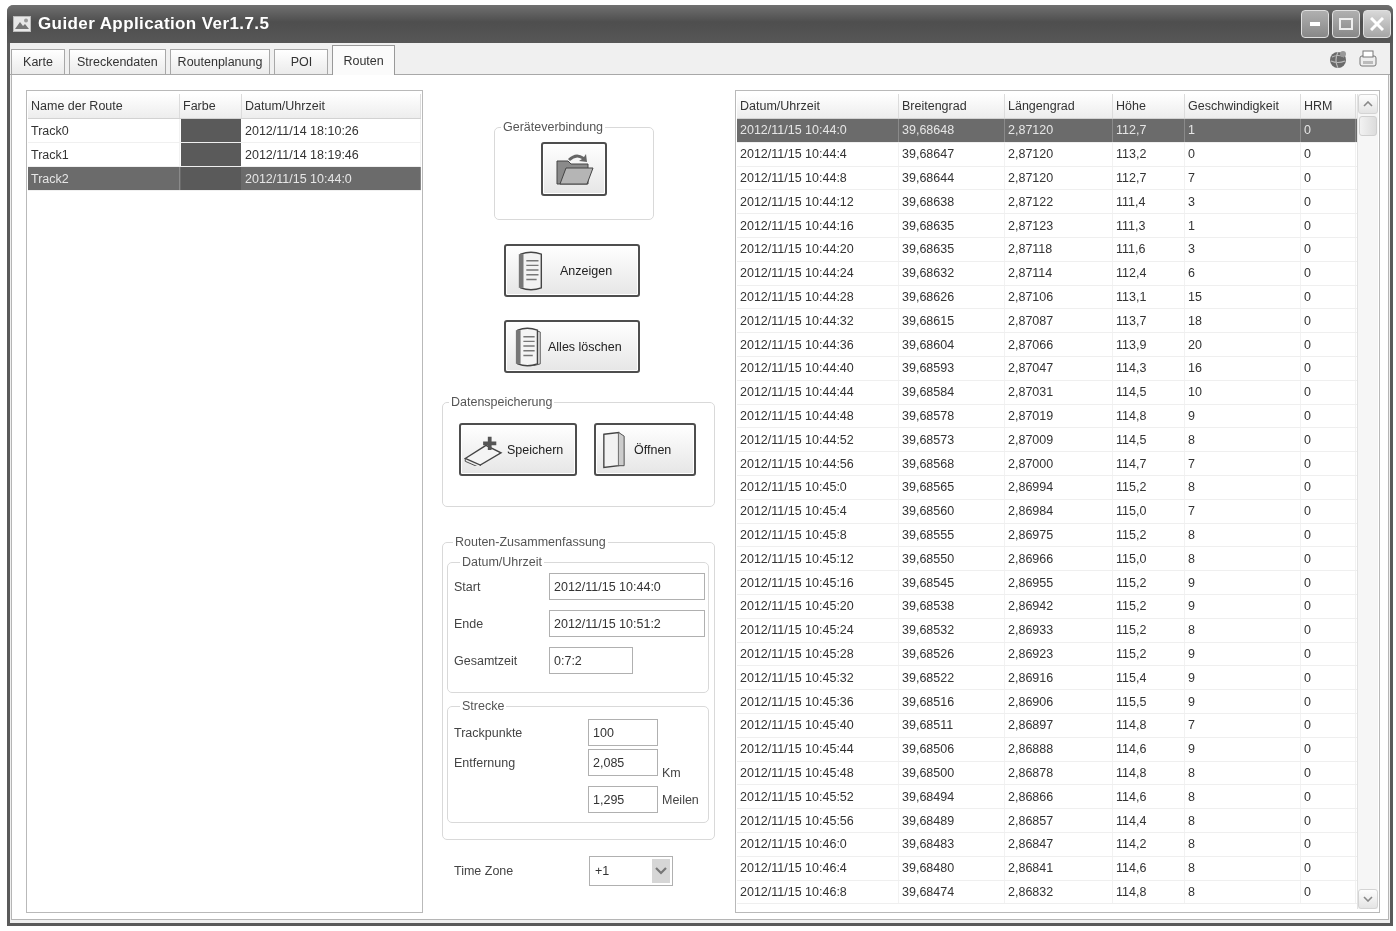 The height and width of the screenshot is (931, 1396). What do you see at coordinates (627, 623) in the screenshot?
I see `text-field: 2012/11/15 10:51:2` at bounding box center [627, 623].